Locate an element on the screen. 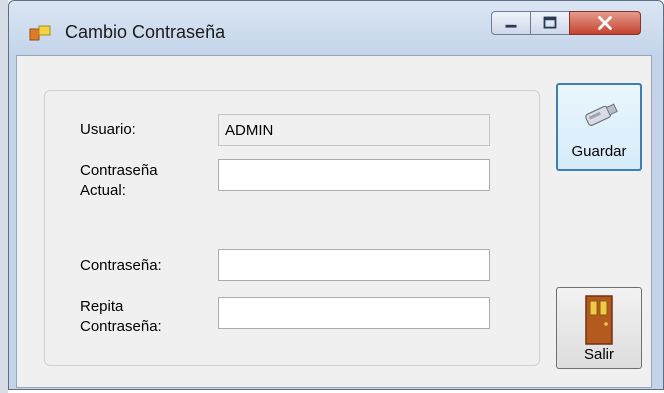 Image resolution: width=664 pixels, height=393 pixels. usb-drive-icon is located at coordinates (601, 114).